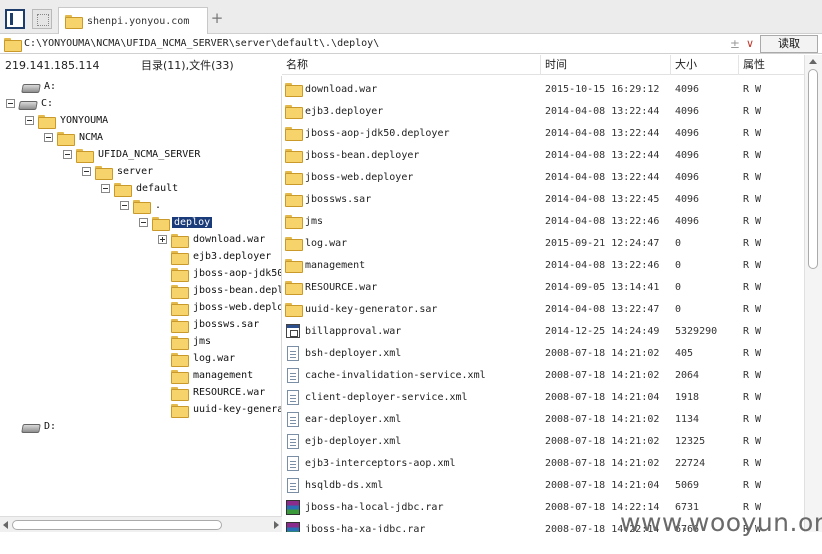 The height and width of the screenshot is (554, 822). What do you see at coordinates (377, 133) in the screenshot?
I see `file-name: jboss-aop-jdk50.deployer` at bounding box center [377, 133].